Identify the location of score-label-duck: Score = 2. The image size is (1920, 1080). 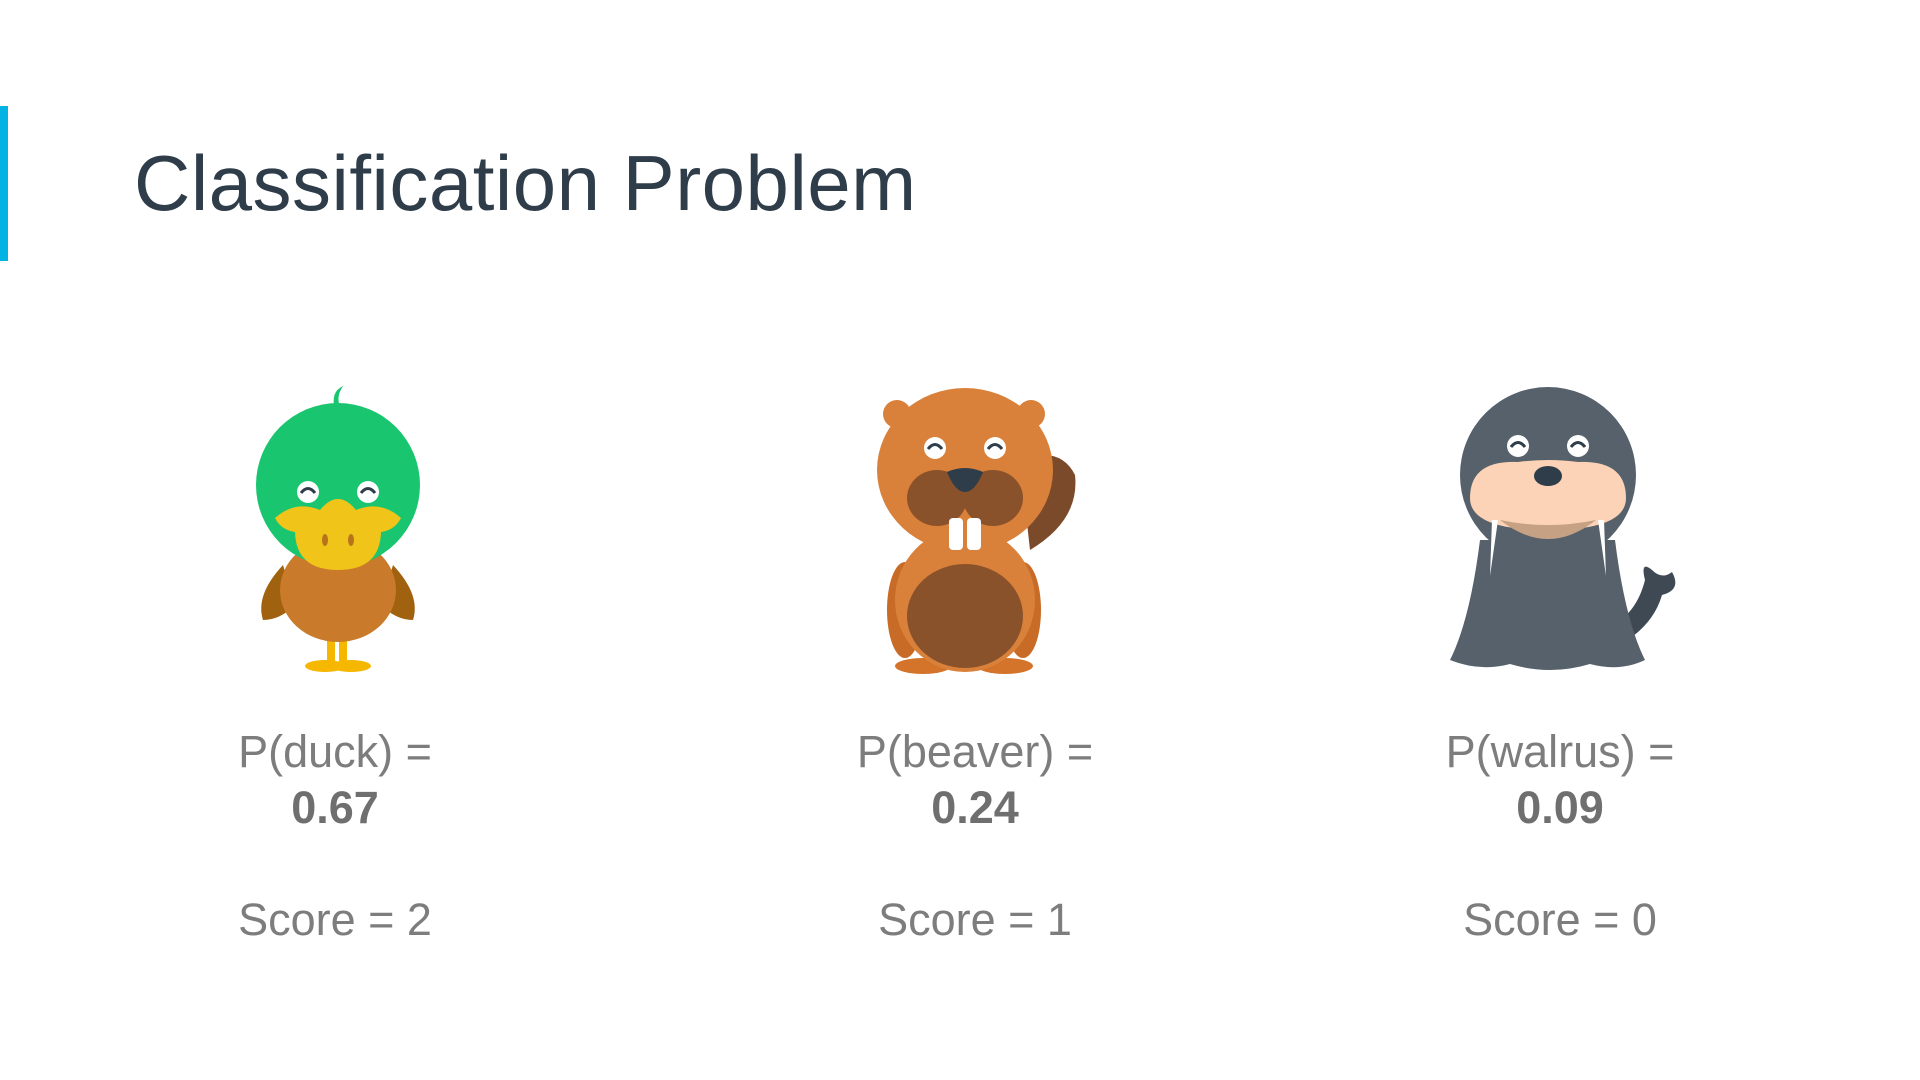
(335, 919).